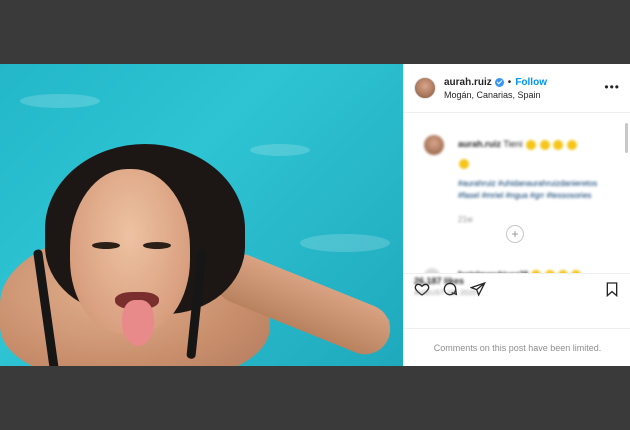  What do you see at coordinates (499, 82) in the screenshot?
I see `verified-badge-icon` at bounding box center [499, 82].